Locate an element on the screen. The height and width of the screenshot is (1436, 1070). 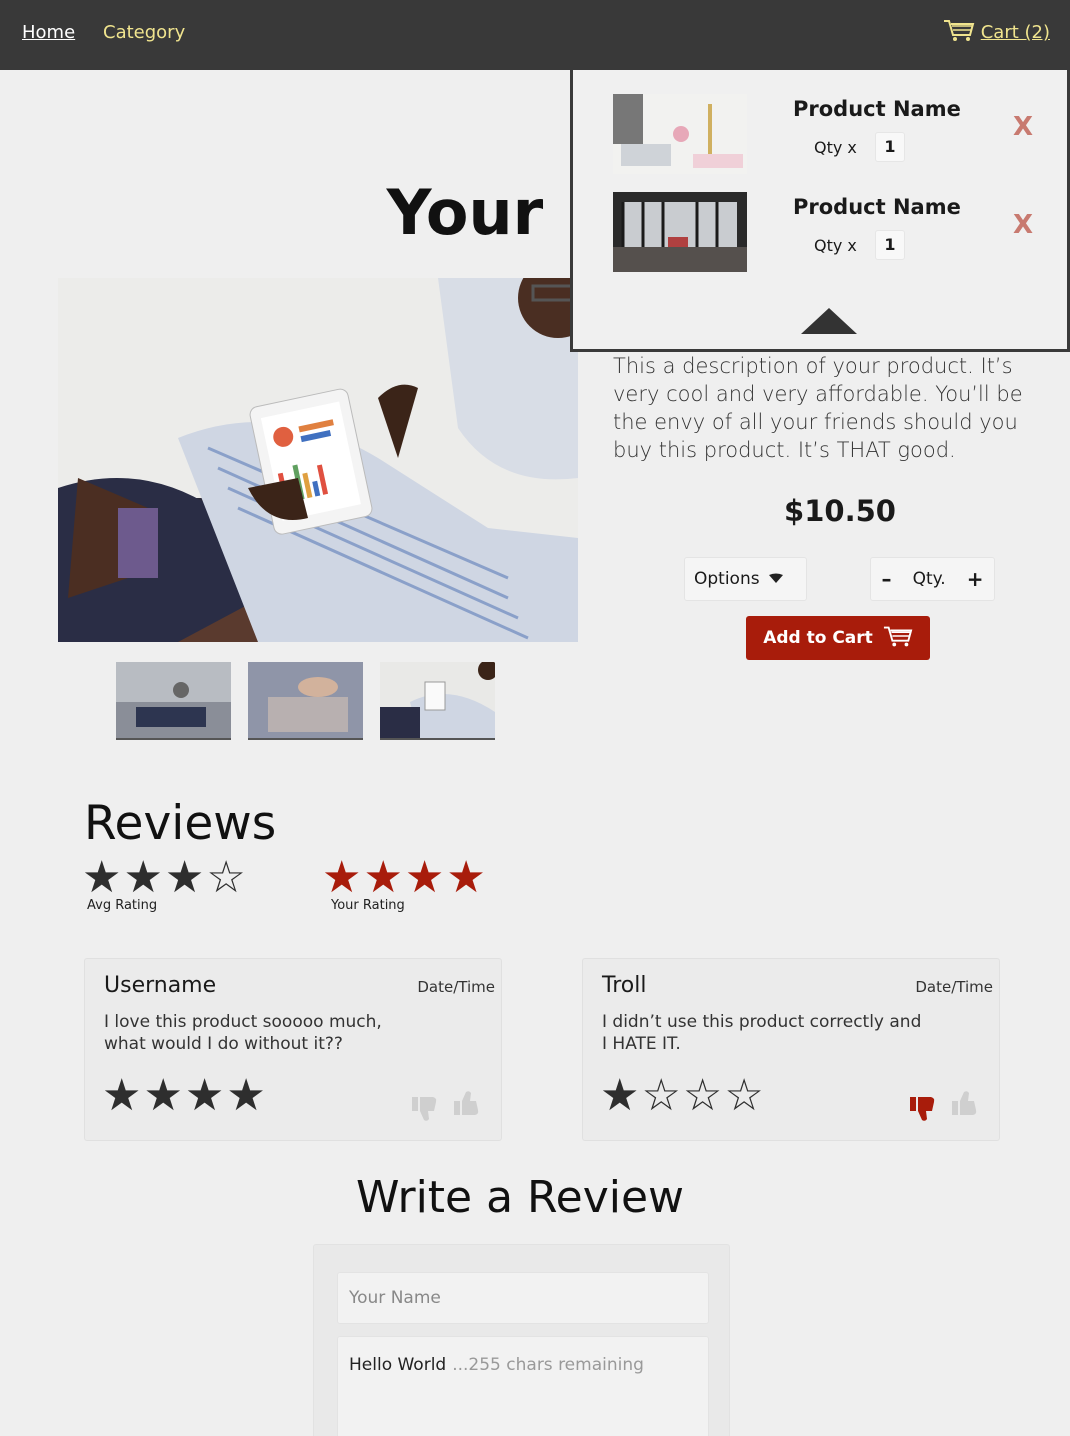
review-username: Username is located at coordinates (160, 985).